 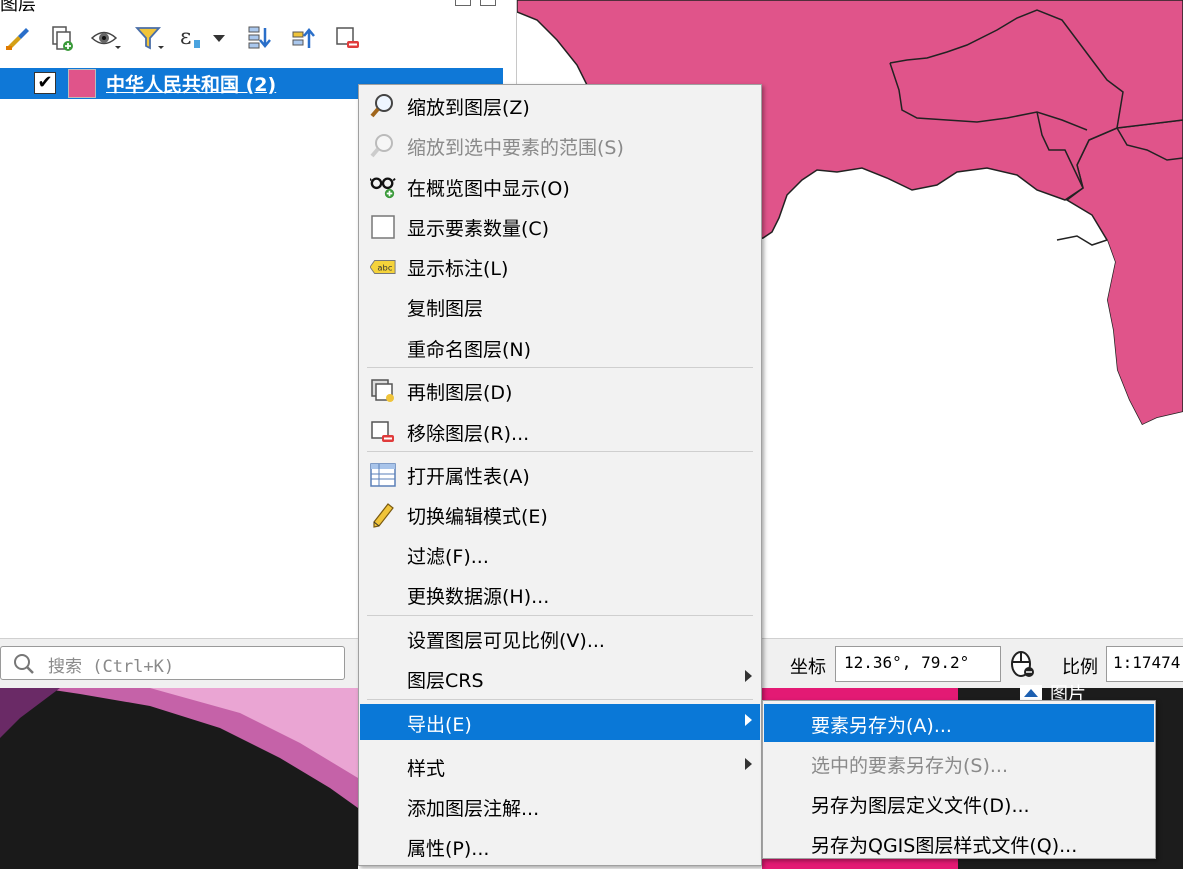 What do you see at coordinates (191, 83) in the screenshot?
I see `layer-name: 中华人民共和国 (2)` at bounding box center [191, 83].